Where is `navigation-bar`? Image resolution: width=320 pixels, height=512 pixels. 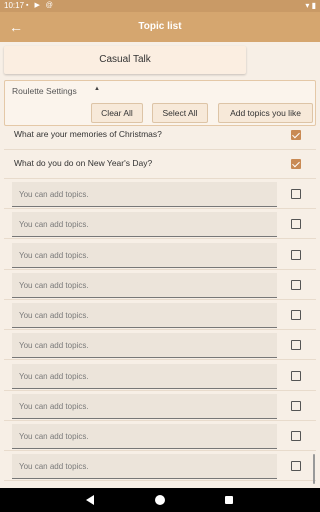 navigation-bar is located at coordinates (160, 500).